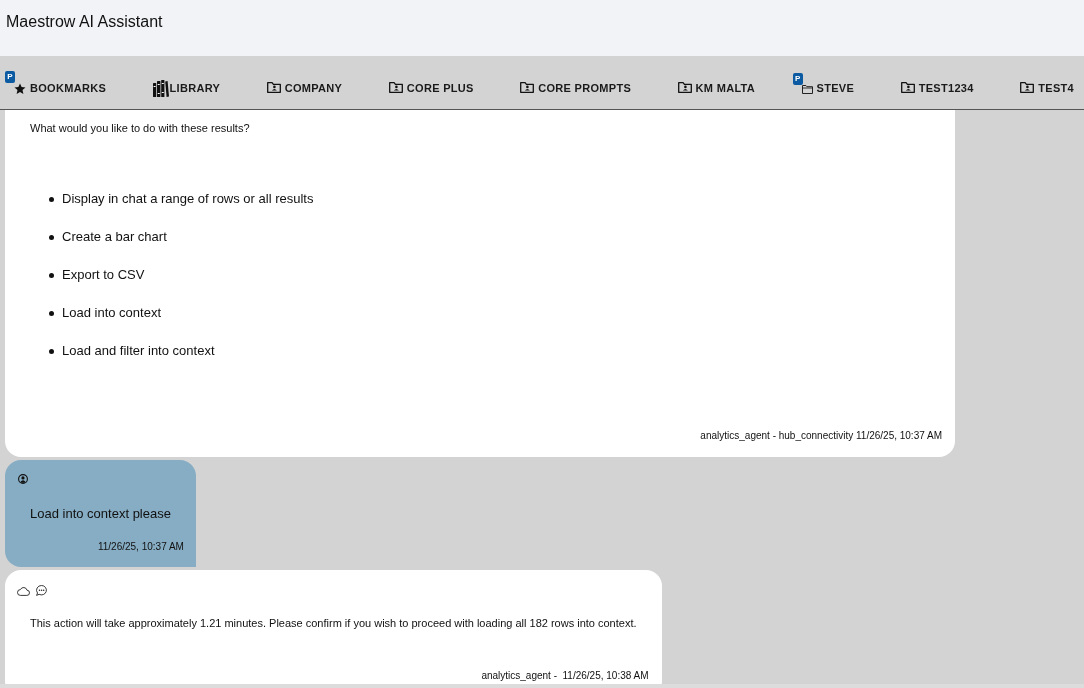  What do you see at coordinates (114, 237) in the screenshot?
I see `list-item-text: Create a bar chart` at bounding box center [114, 237].